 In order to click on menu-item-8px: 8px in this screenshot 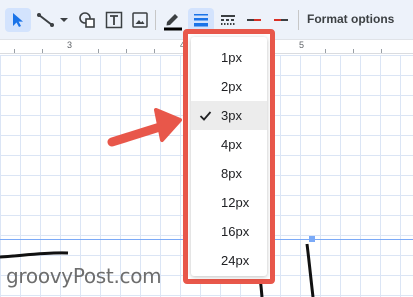, I will do `click(229, 173)`.